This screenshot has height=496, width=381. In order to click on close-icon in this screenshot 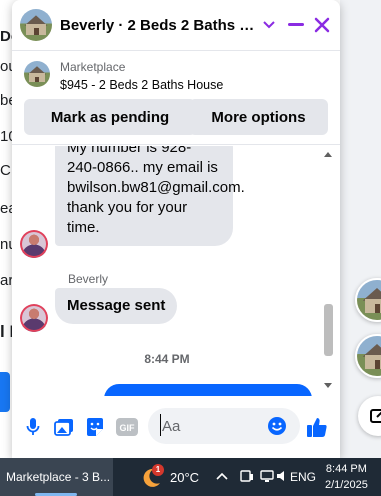, I will do `click(322, 25)`.